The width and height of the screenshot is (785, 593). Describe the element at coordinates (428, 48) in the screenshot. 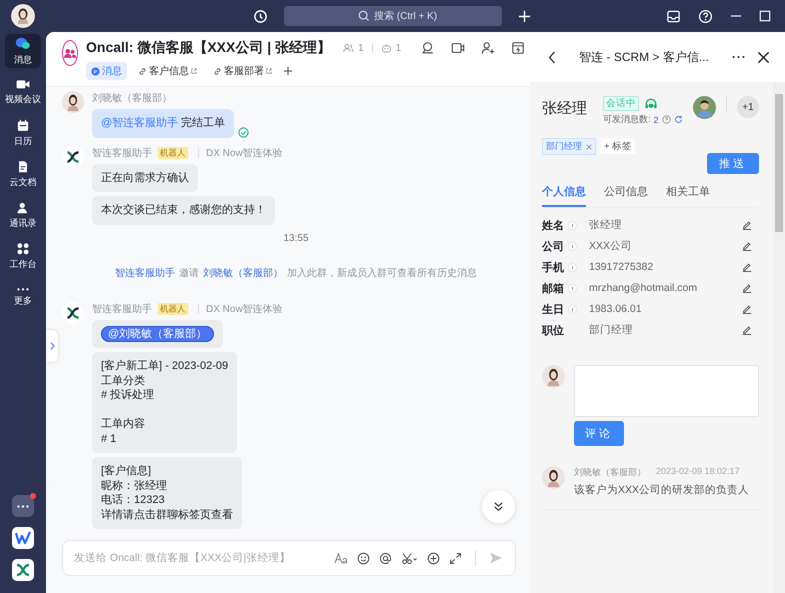

I see `search-message-icon` at that location.